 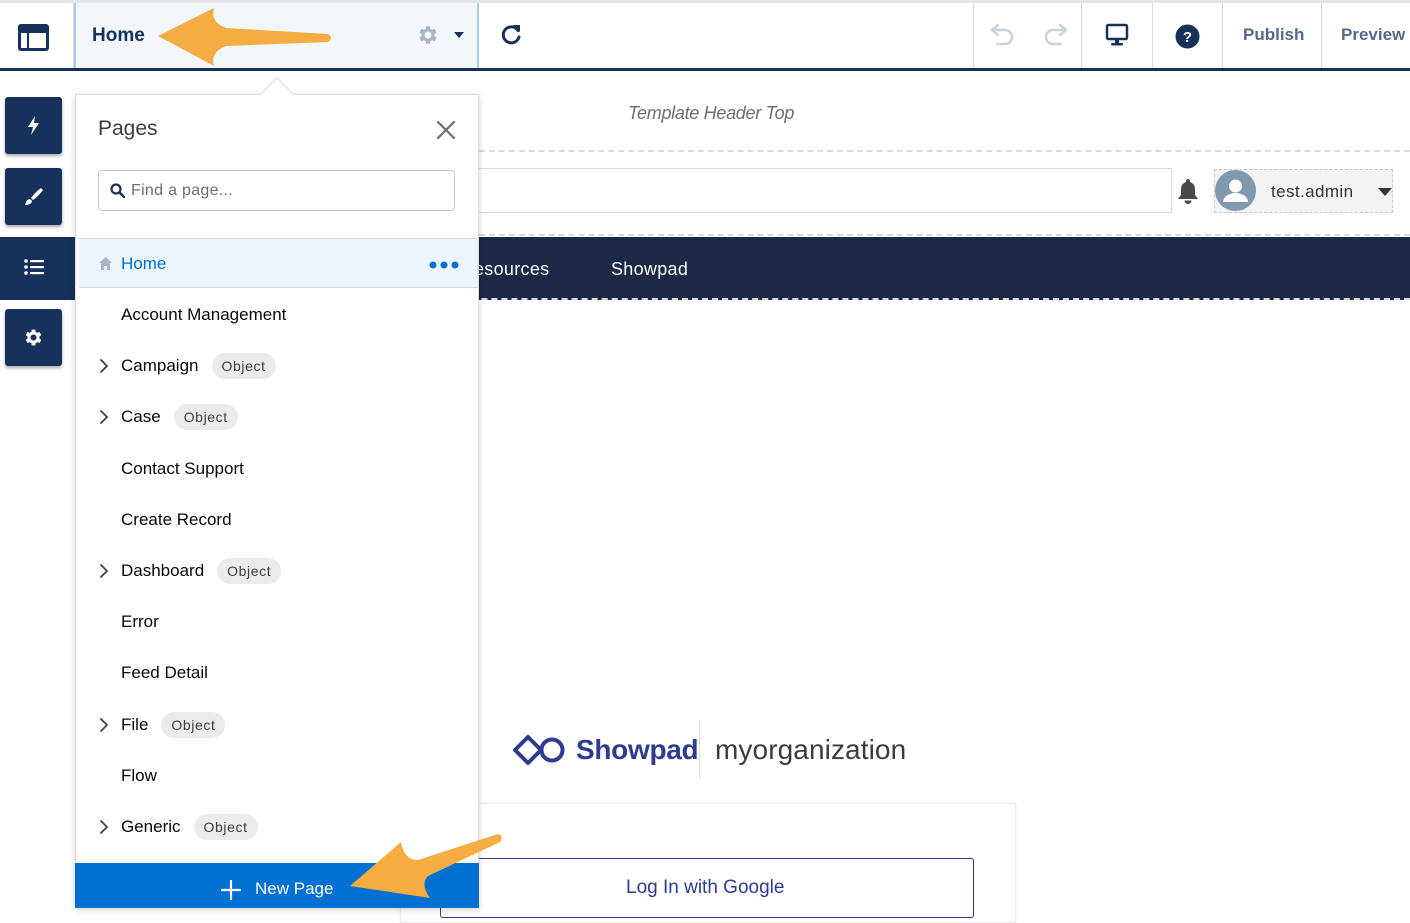 I want to click on lightning-bolt-icon, so click(x=33, y=125).